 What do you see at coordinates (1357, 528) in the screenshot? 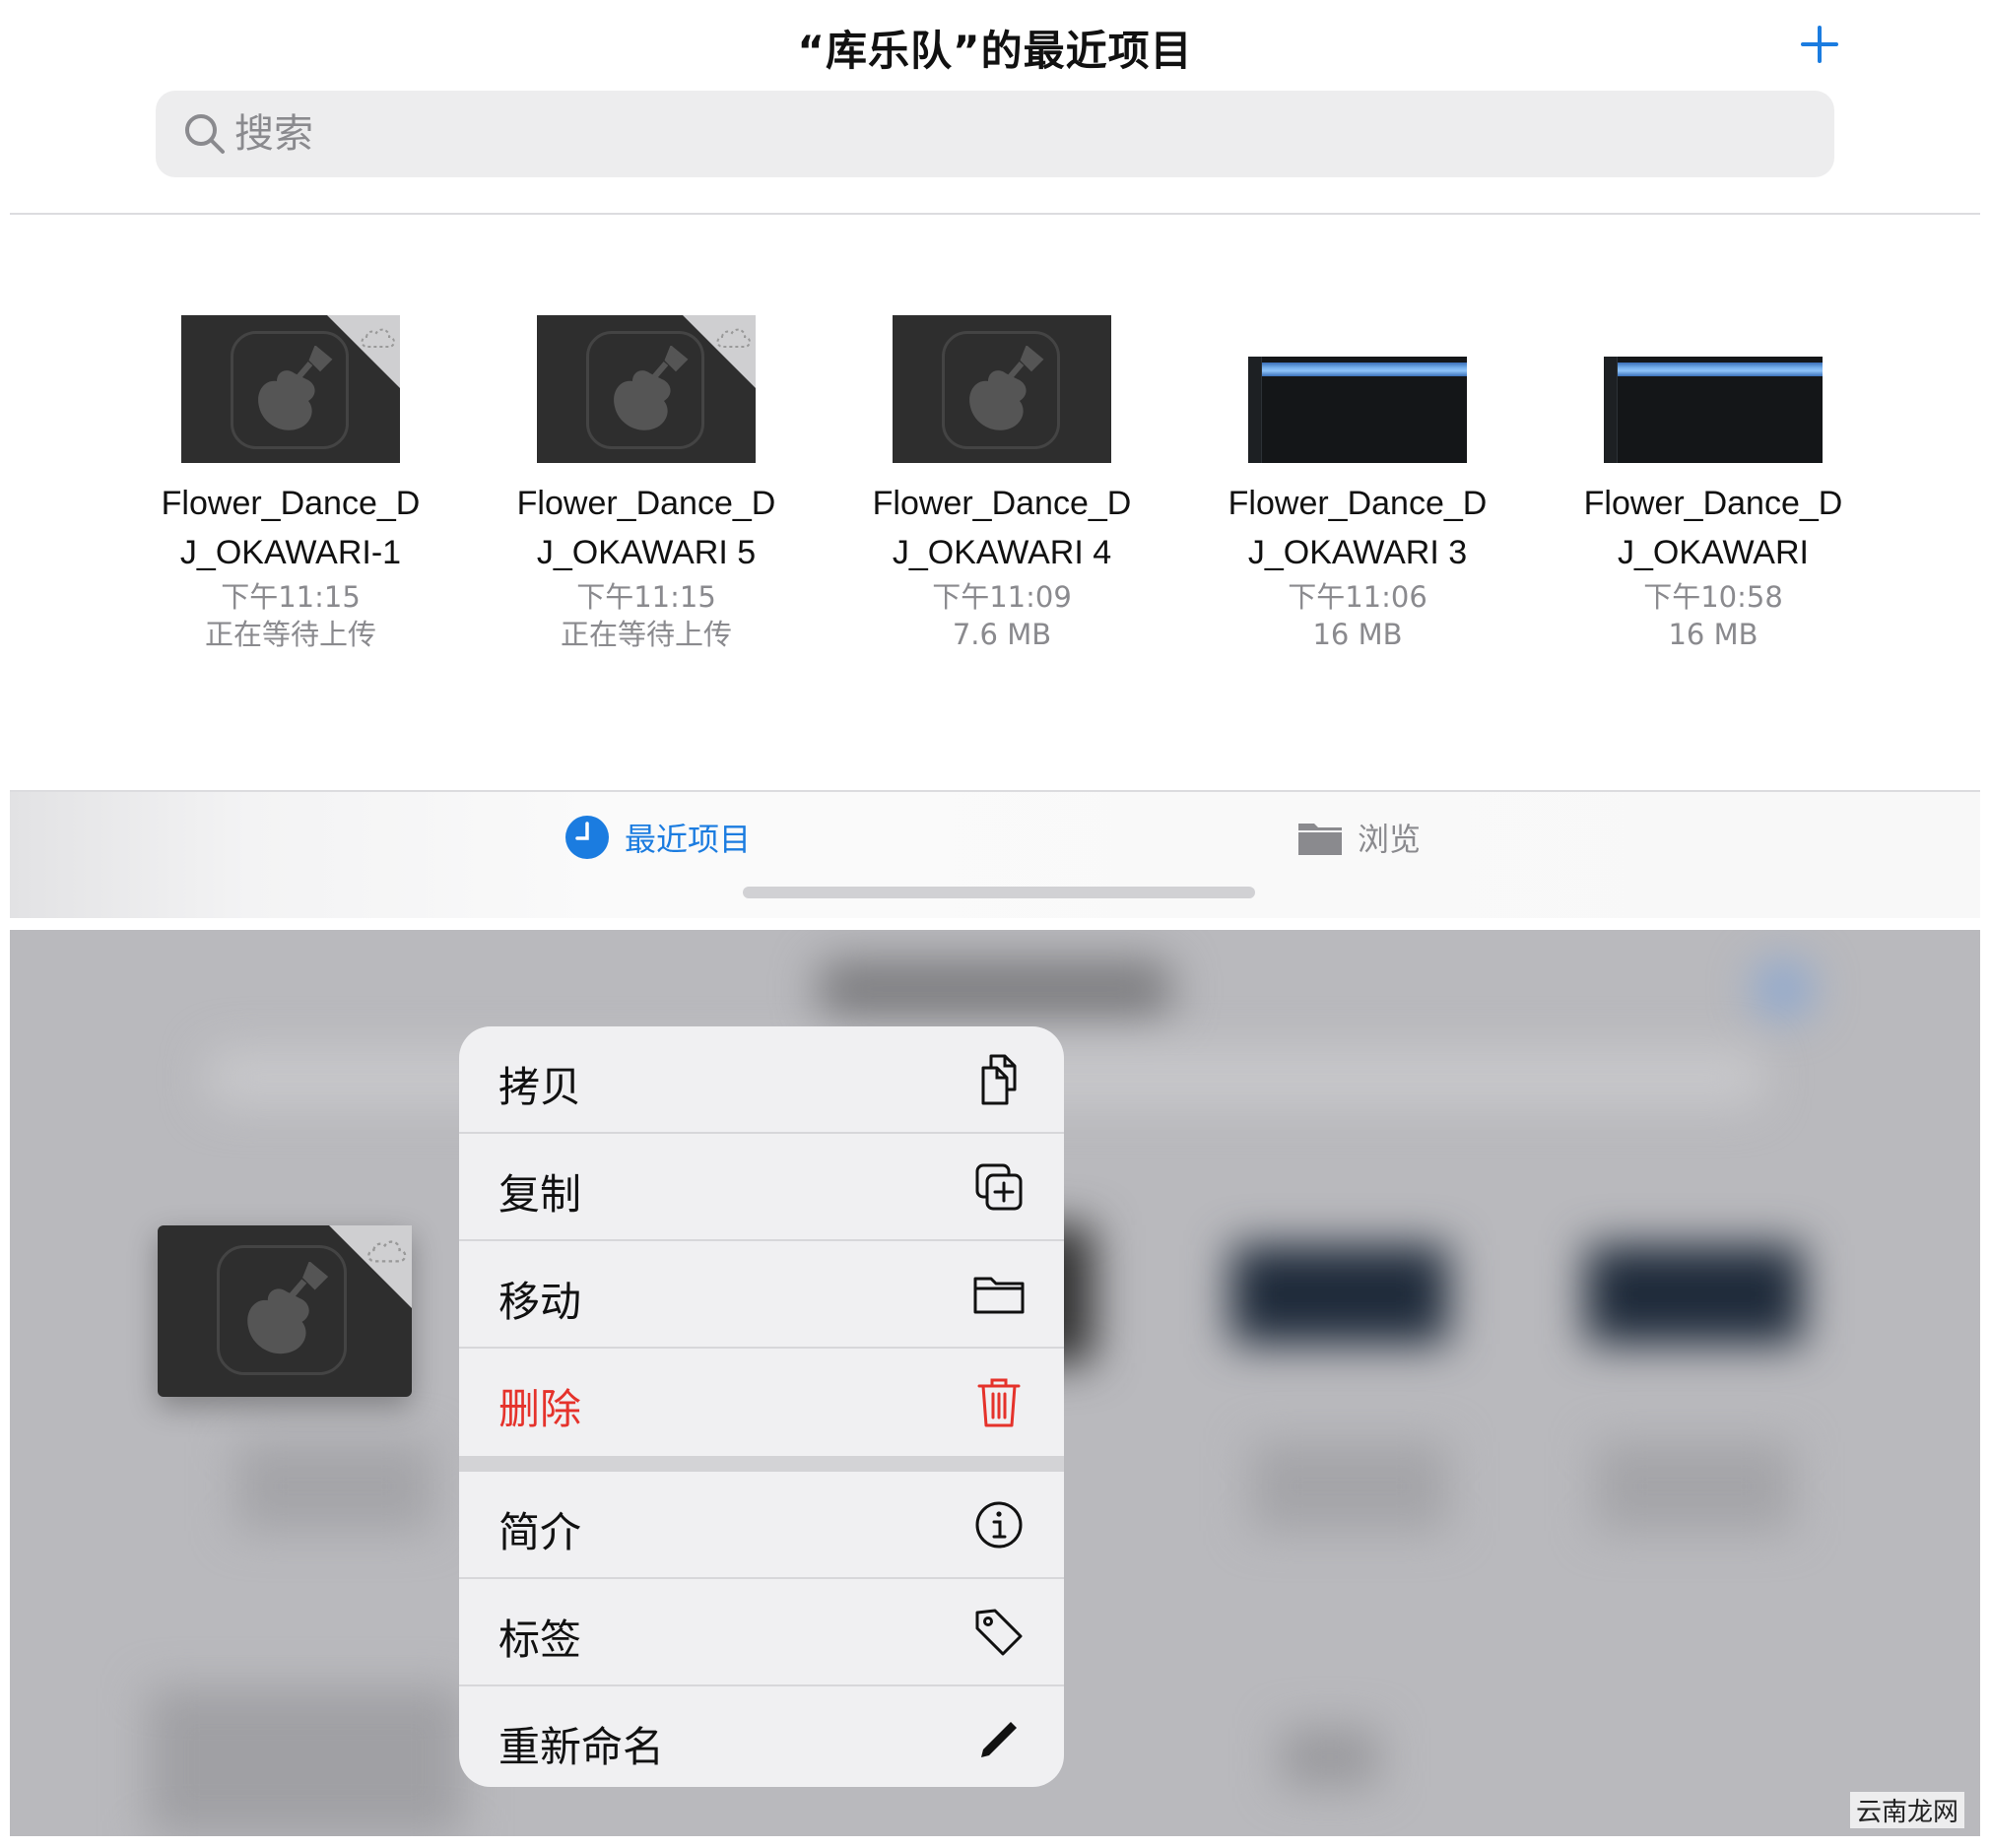
I see `file-name: Flower_Dance_D J_OKAWARI 3` at bounding box center [1357, 528].